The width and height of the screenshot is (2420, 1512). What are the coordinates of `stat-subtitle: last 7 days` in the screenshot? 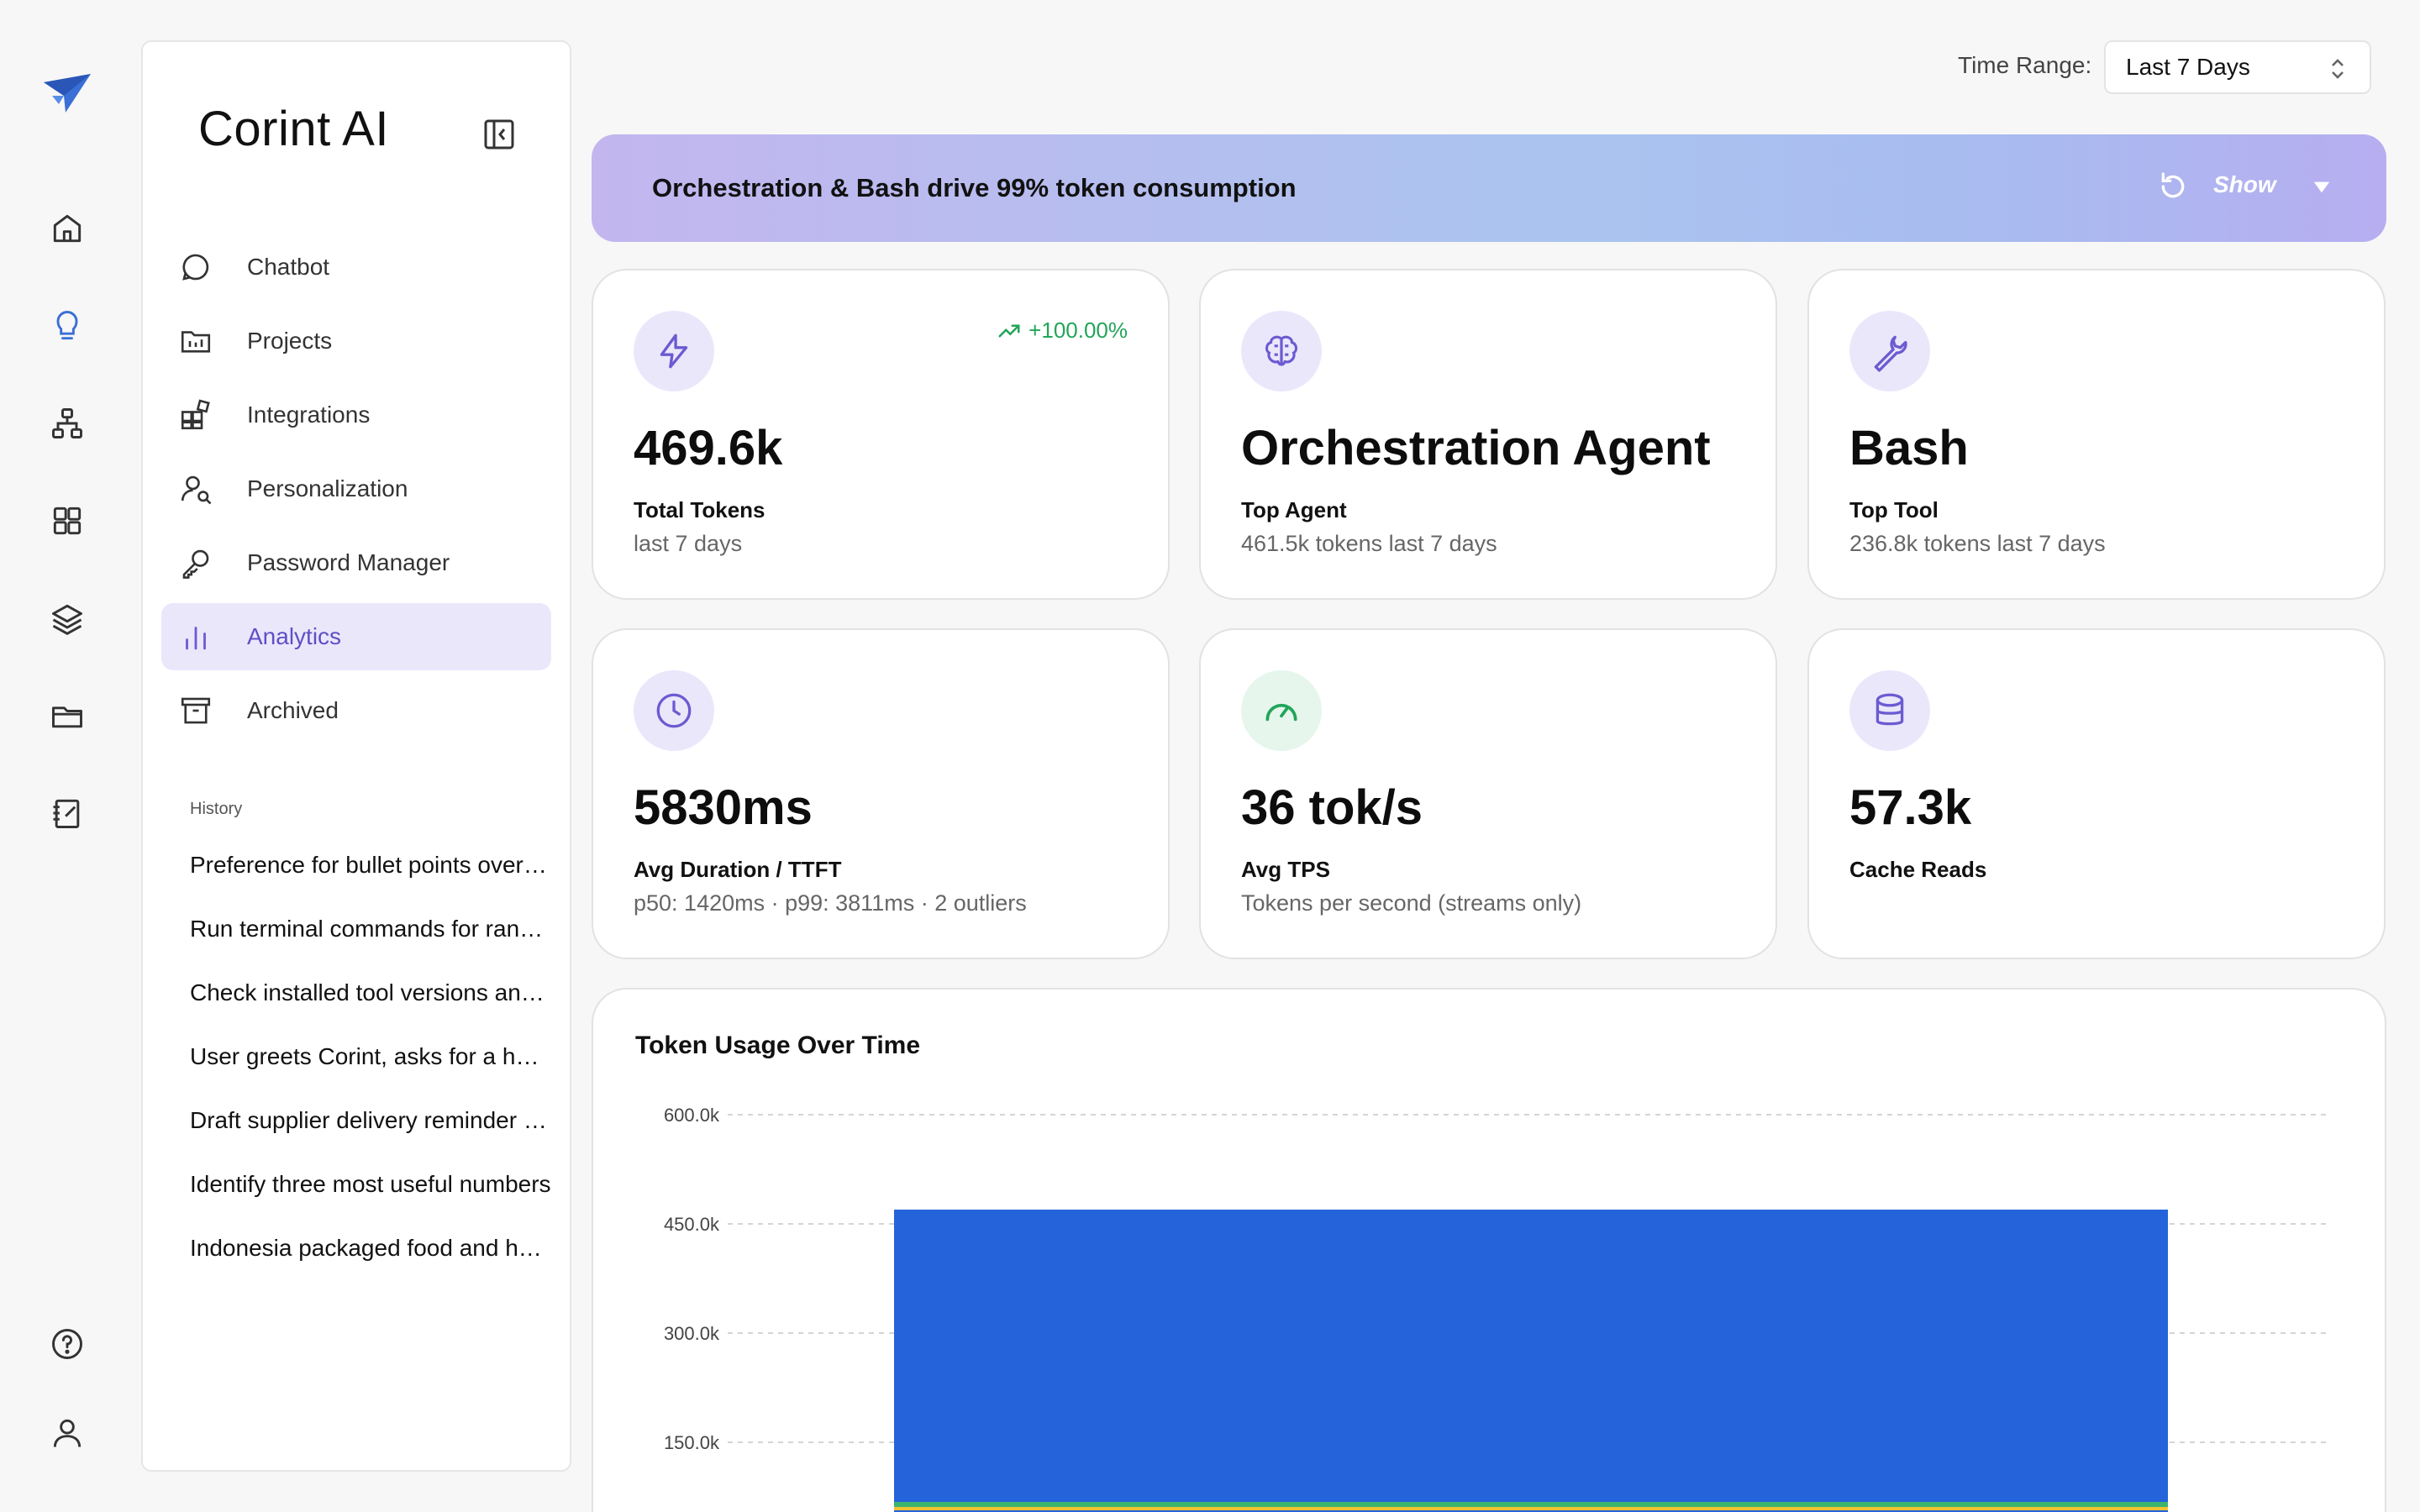 It's located at (688, 543).